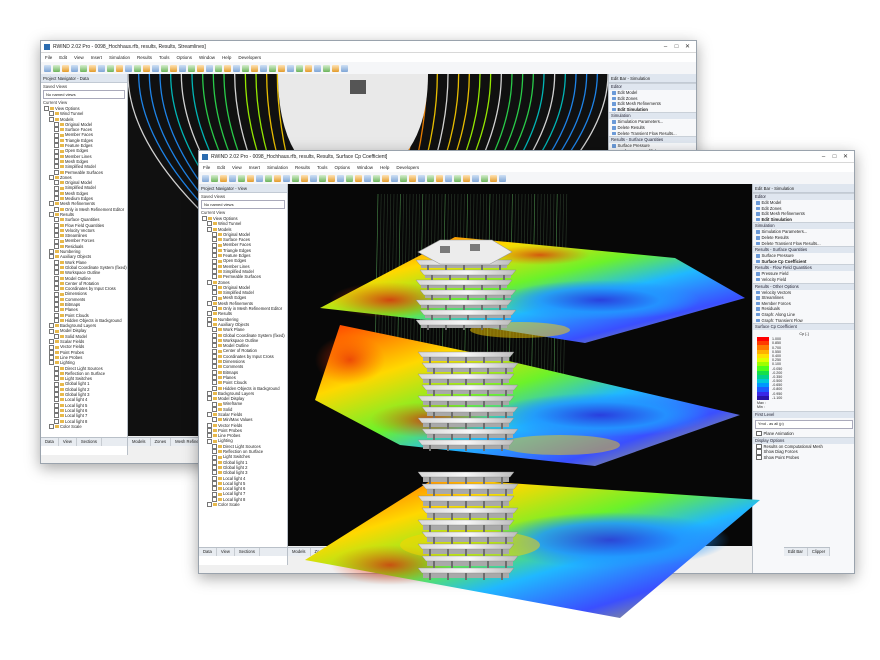 This screenshot has width=880, height=660. Describe the element at coordinates (277, 167) in the screenshot. I see `menu-simulation: Simulation` at that location.